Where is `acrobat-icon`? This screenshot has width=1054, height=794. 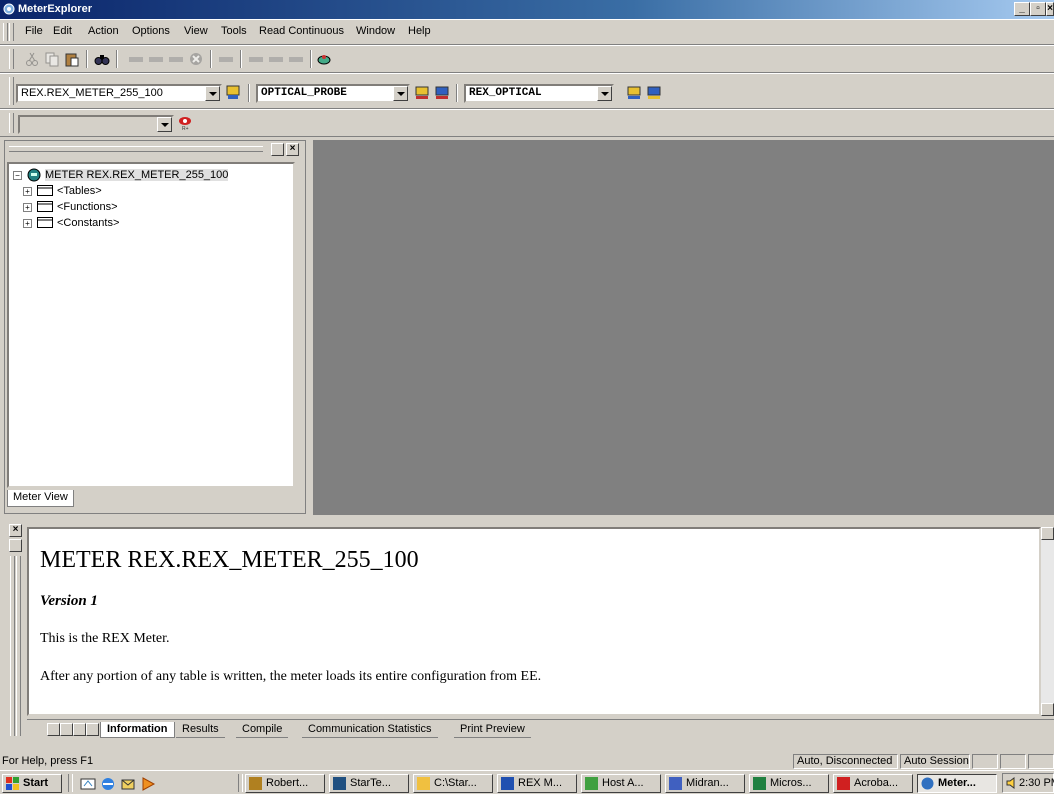 acrobat-icon is located at coordinates (843, 783).